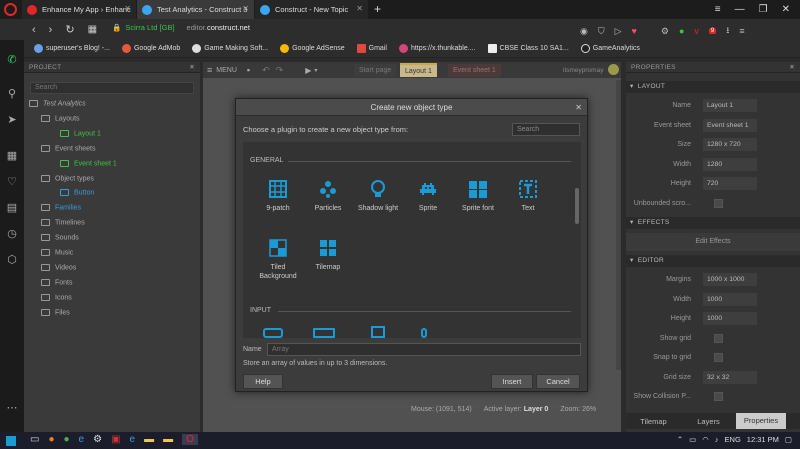  Describe the element at coordinates (68, 148) in the screenshot. I see `tree-item: Event sheets` at that location.